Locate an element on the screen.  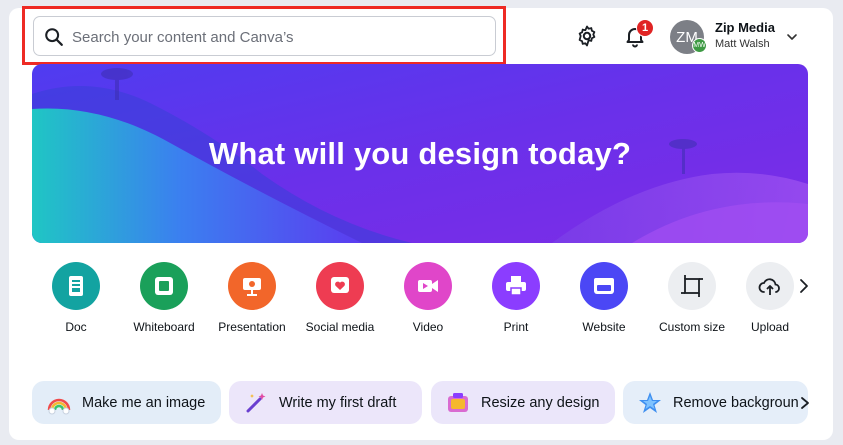
account-team-name: Zip Media is located at coordinates (745, 27).